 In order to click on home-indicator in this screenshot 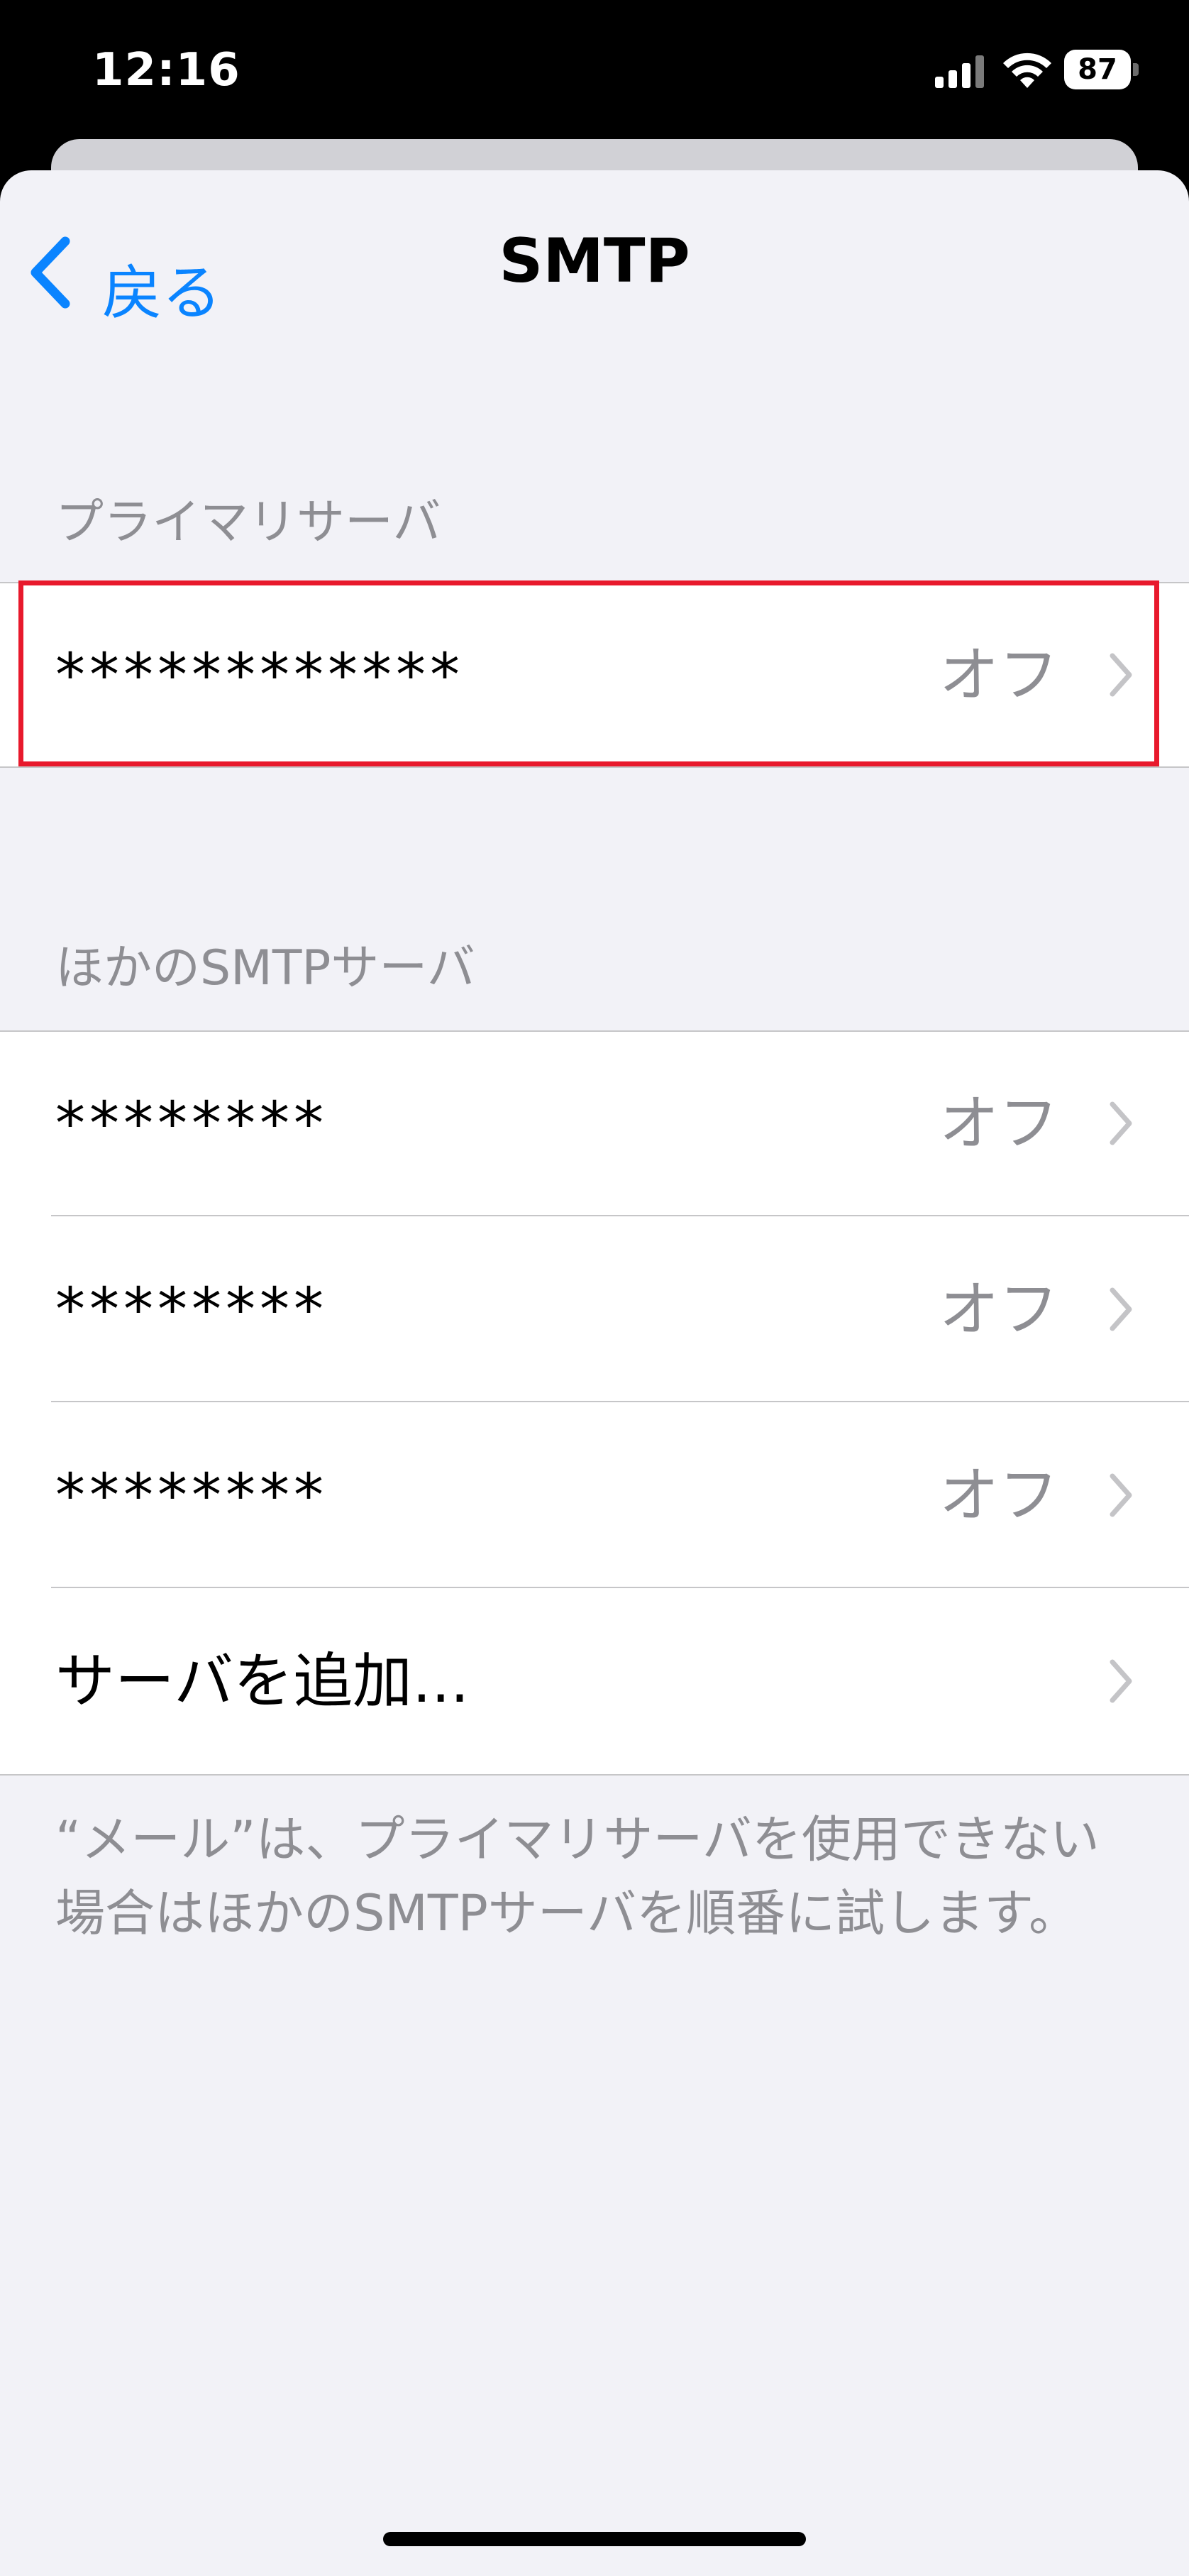, I will do `click(594, 2539)`.